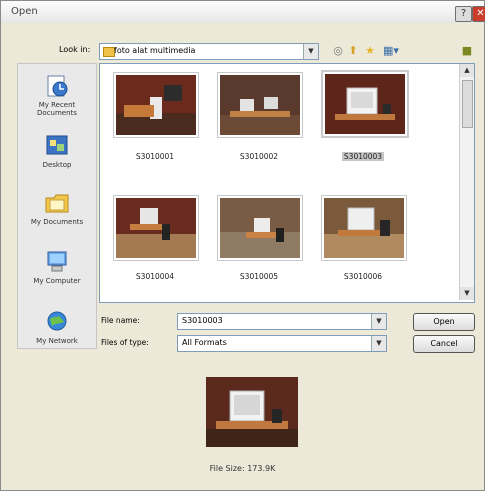 This screenshot has height=491, width=485. What do you see at coordinates (24, 11) in the screenshot?
I see `window-title: Open` at bounding box center [24, 11].